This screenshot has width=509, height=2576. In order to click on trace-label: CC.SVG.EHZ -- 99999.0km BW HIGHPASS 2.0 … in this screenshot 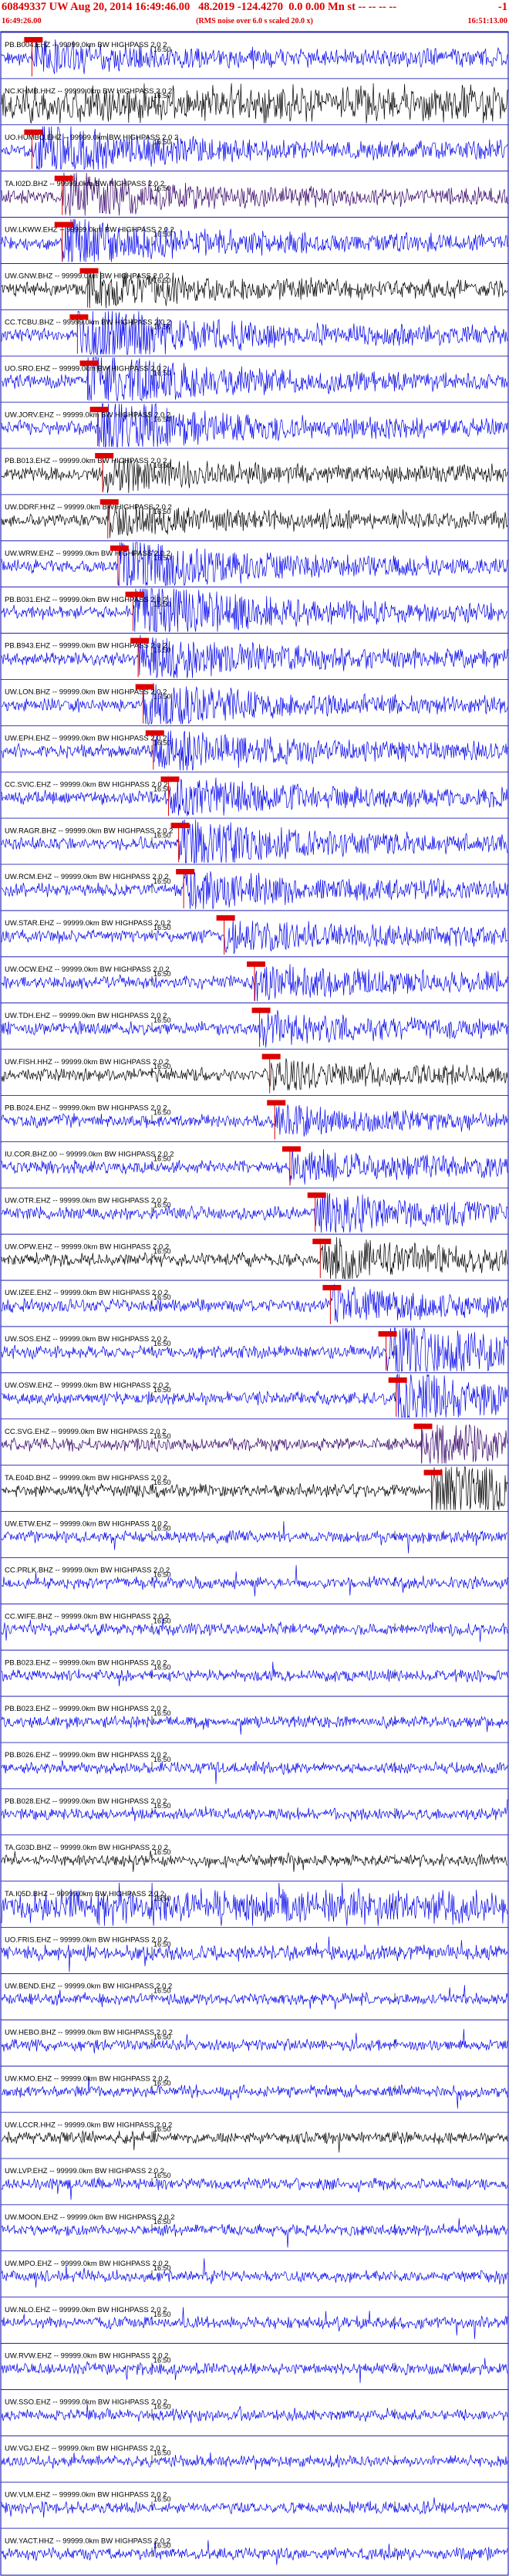, I will do `click(85, 1432)`.